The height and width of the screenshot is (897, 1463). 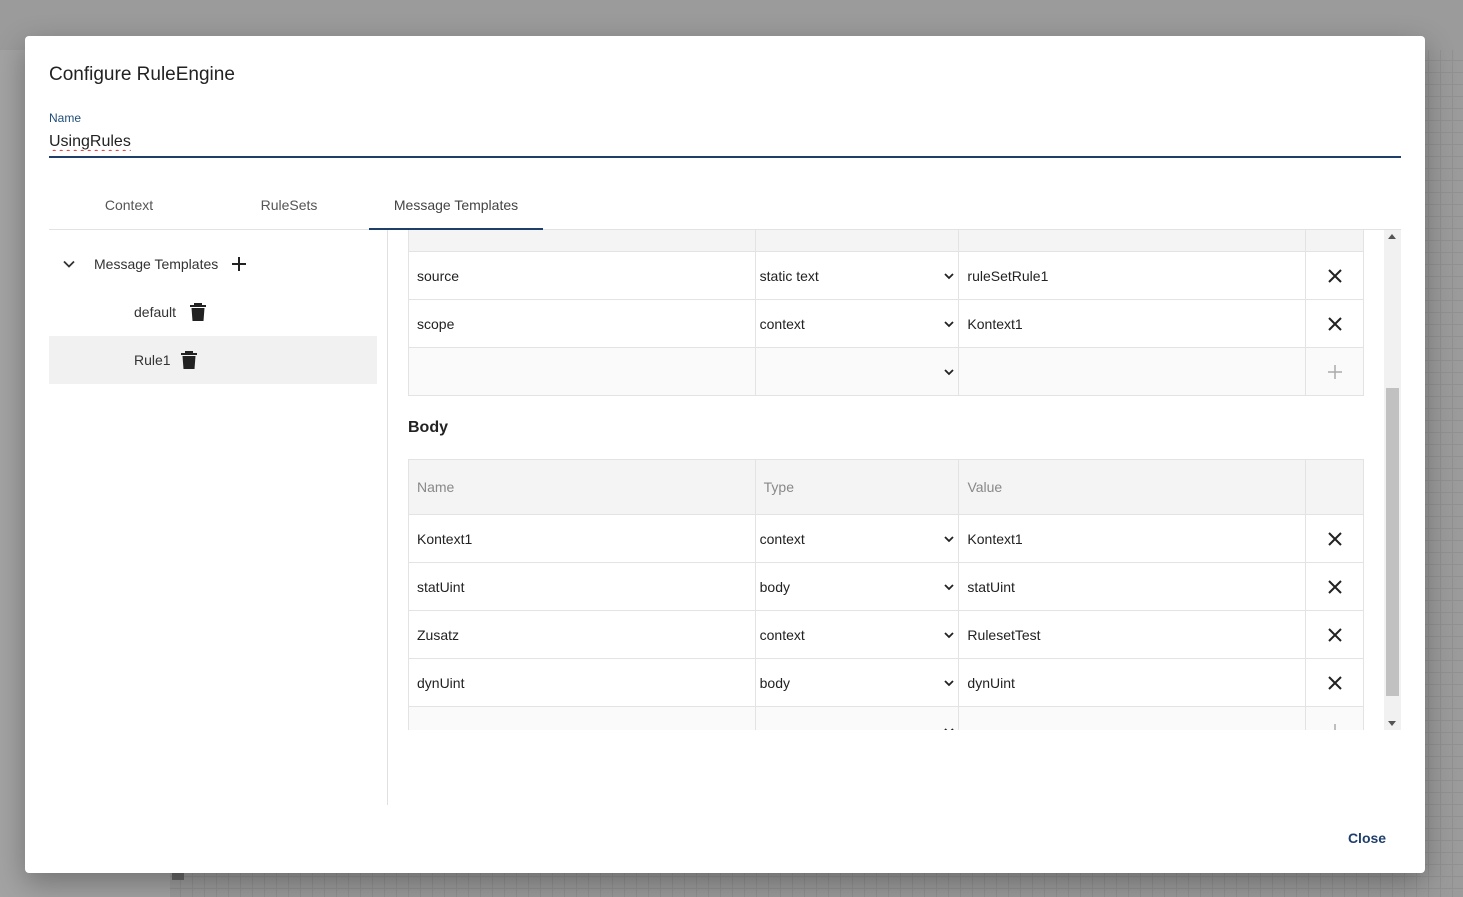 I want to click on name-field-label: Name, so click(x=65, y=118).